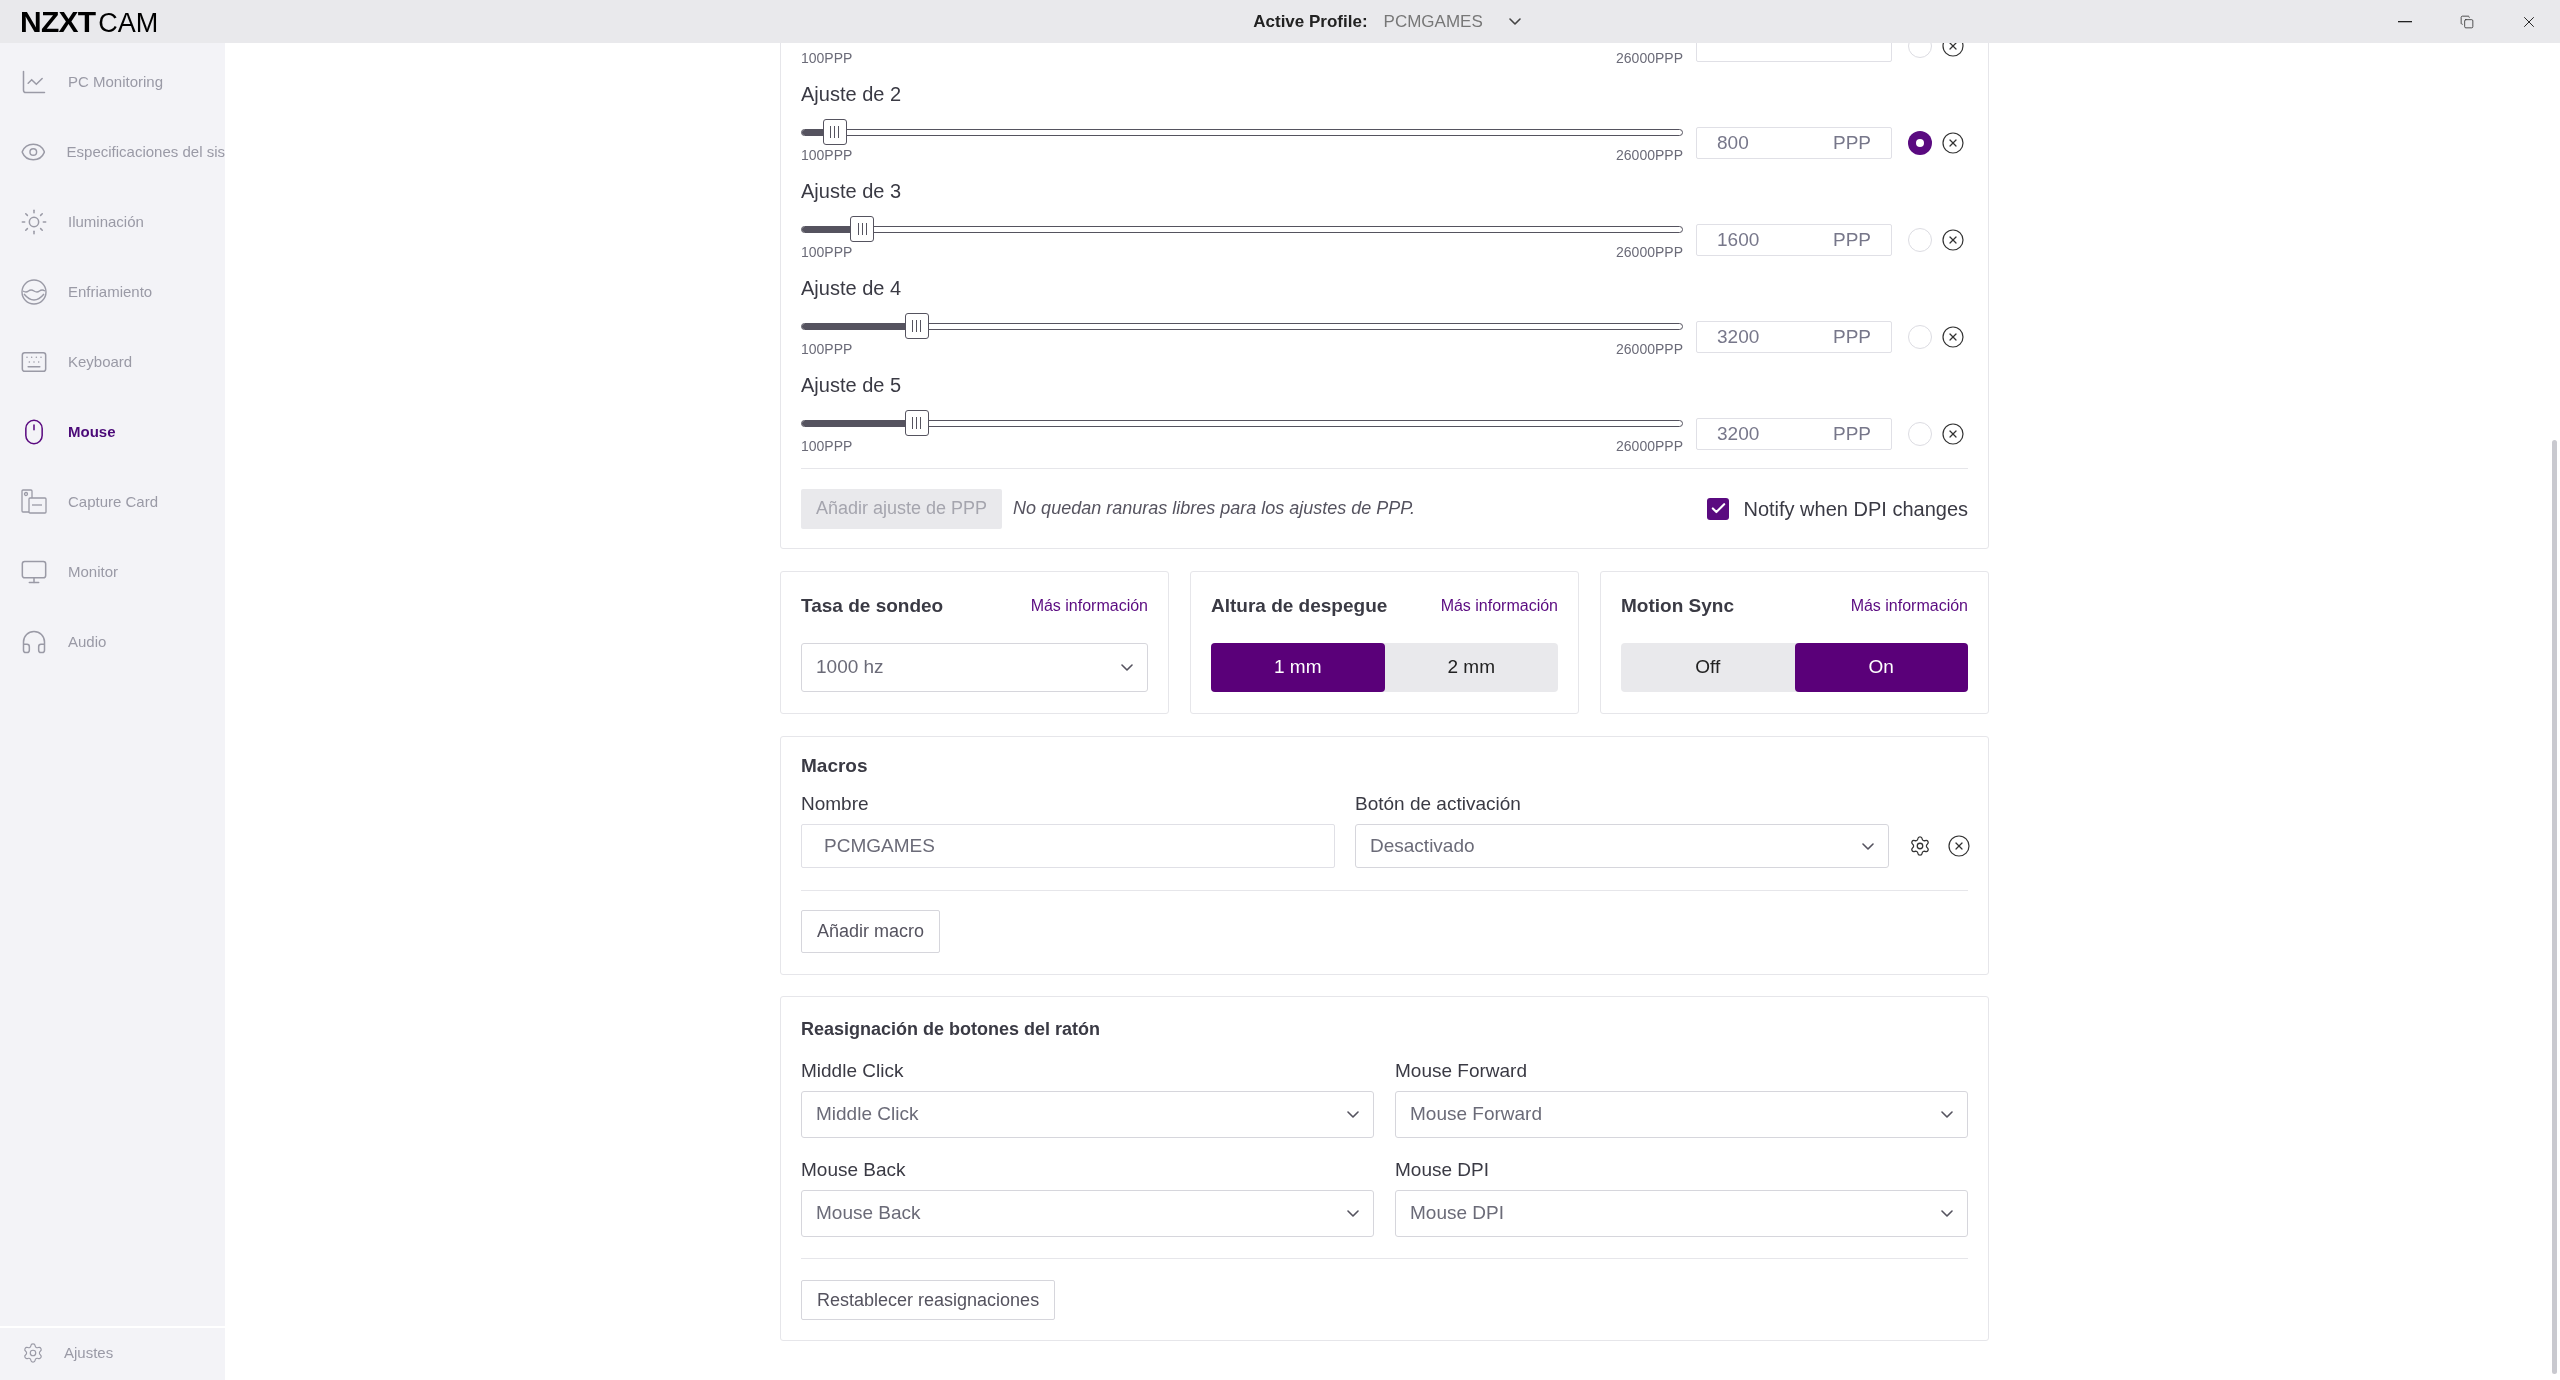 The height and width of the screenshot is (1380, 2560). I want to click on dpi-row-label: Ajuste de 2, so click(851, 94).